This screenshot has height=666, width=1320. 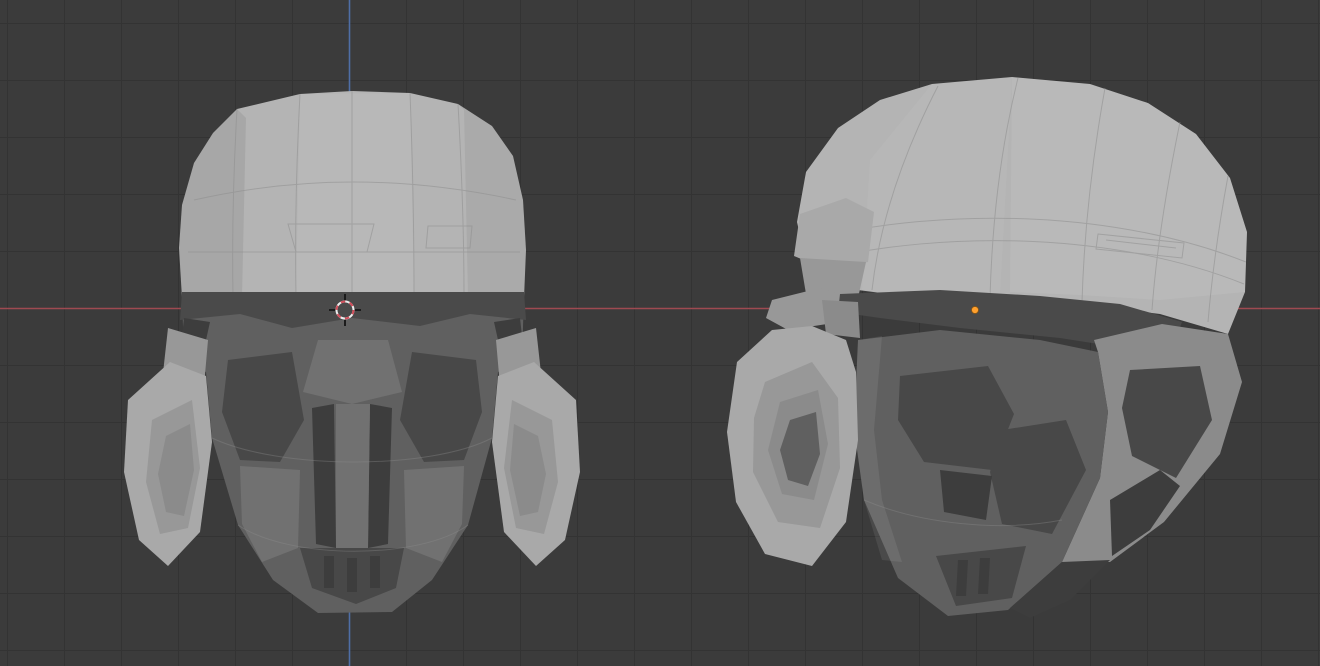 What do you see at coordinates (982, 474) in the screenshot?
I see `helmet-side-jaw` at bounding box center [982, 474].